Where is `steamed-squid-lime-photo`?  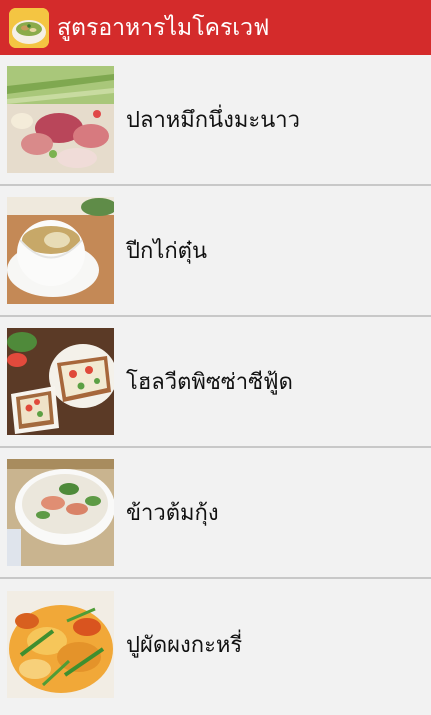
steamed-squid-lime-photo is located at coordinates (60, 119).